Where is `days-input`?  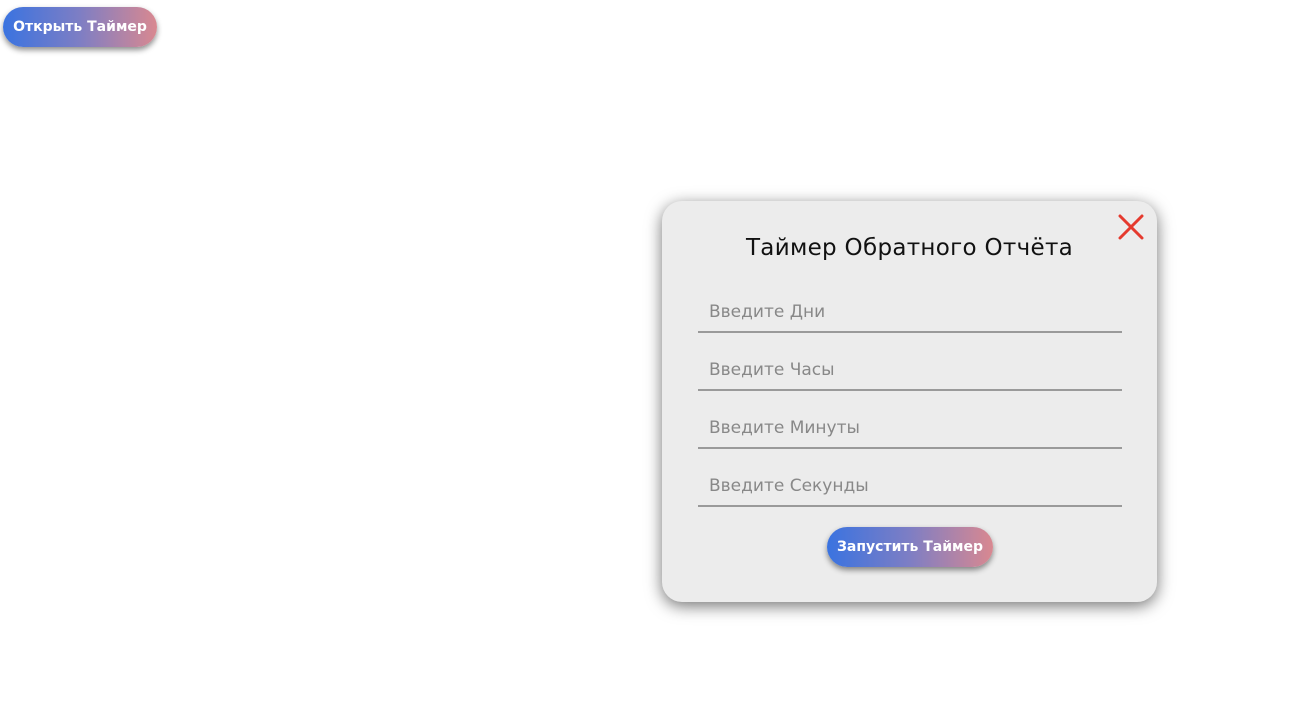 days-input is located at coordinates (910, 313).